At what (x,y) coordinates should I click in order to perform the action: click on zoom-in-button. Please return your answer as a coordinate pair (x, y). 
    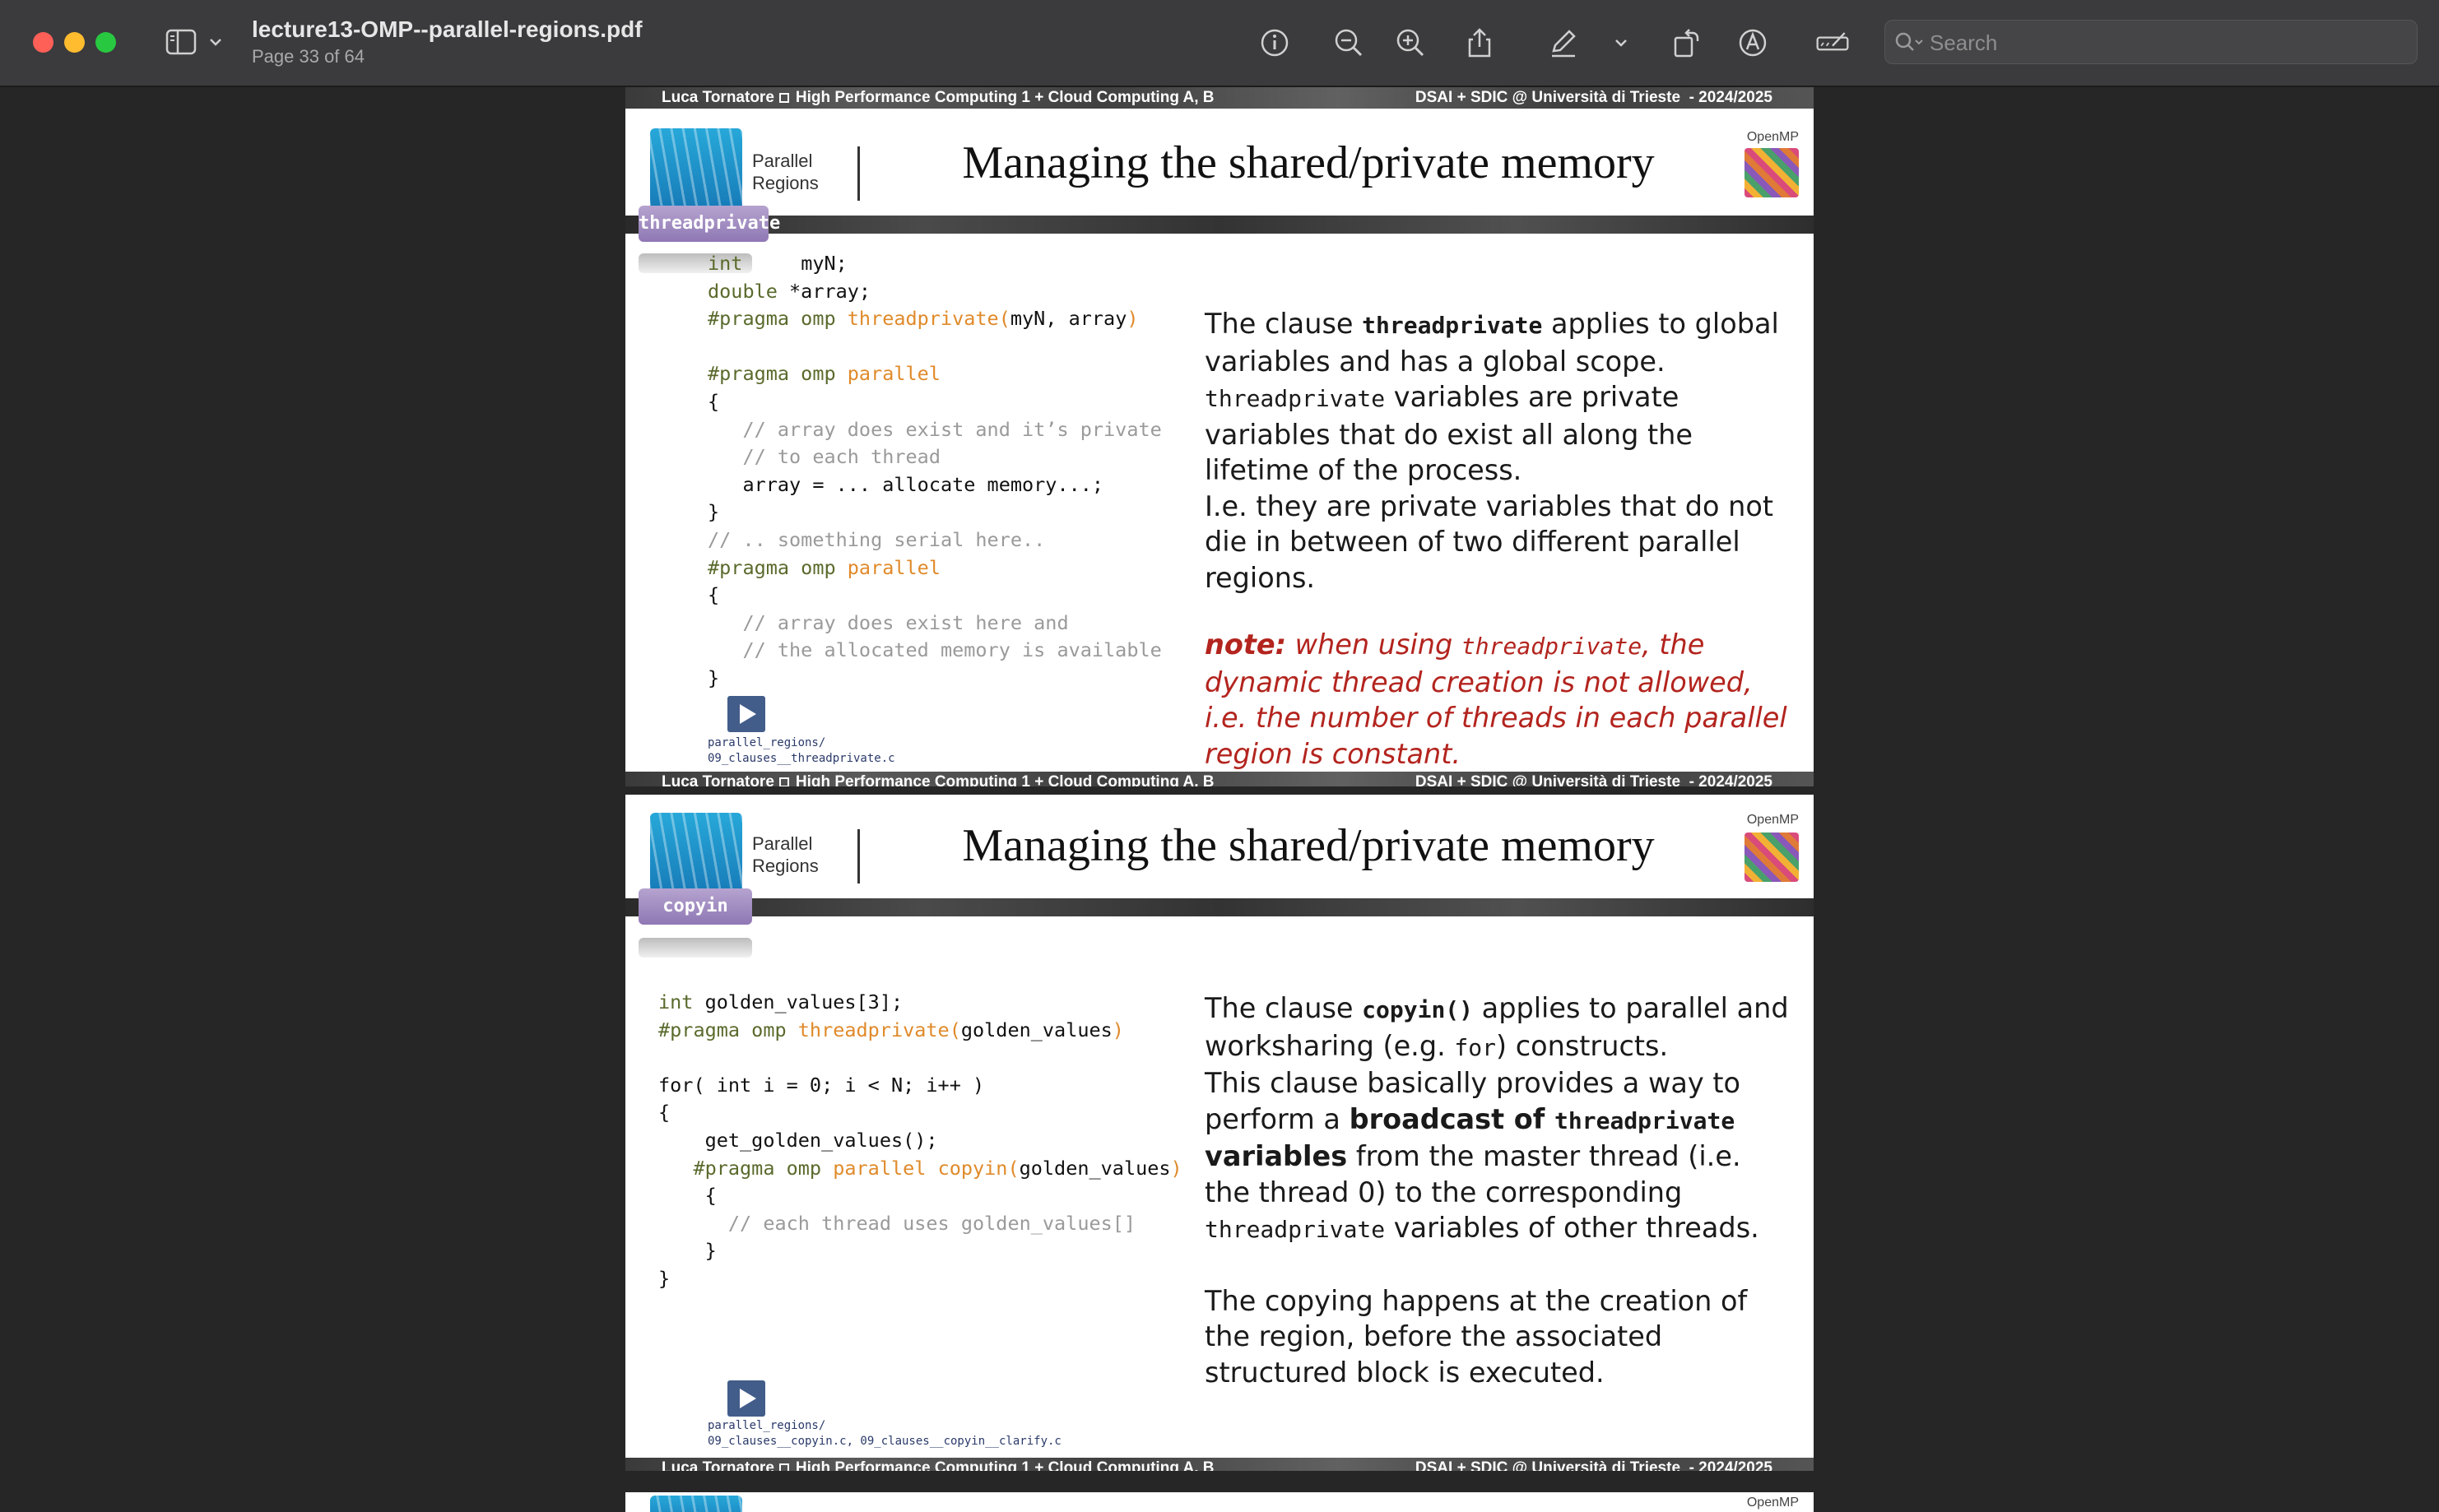
    Looking at the image, I should click on (1410, 43).